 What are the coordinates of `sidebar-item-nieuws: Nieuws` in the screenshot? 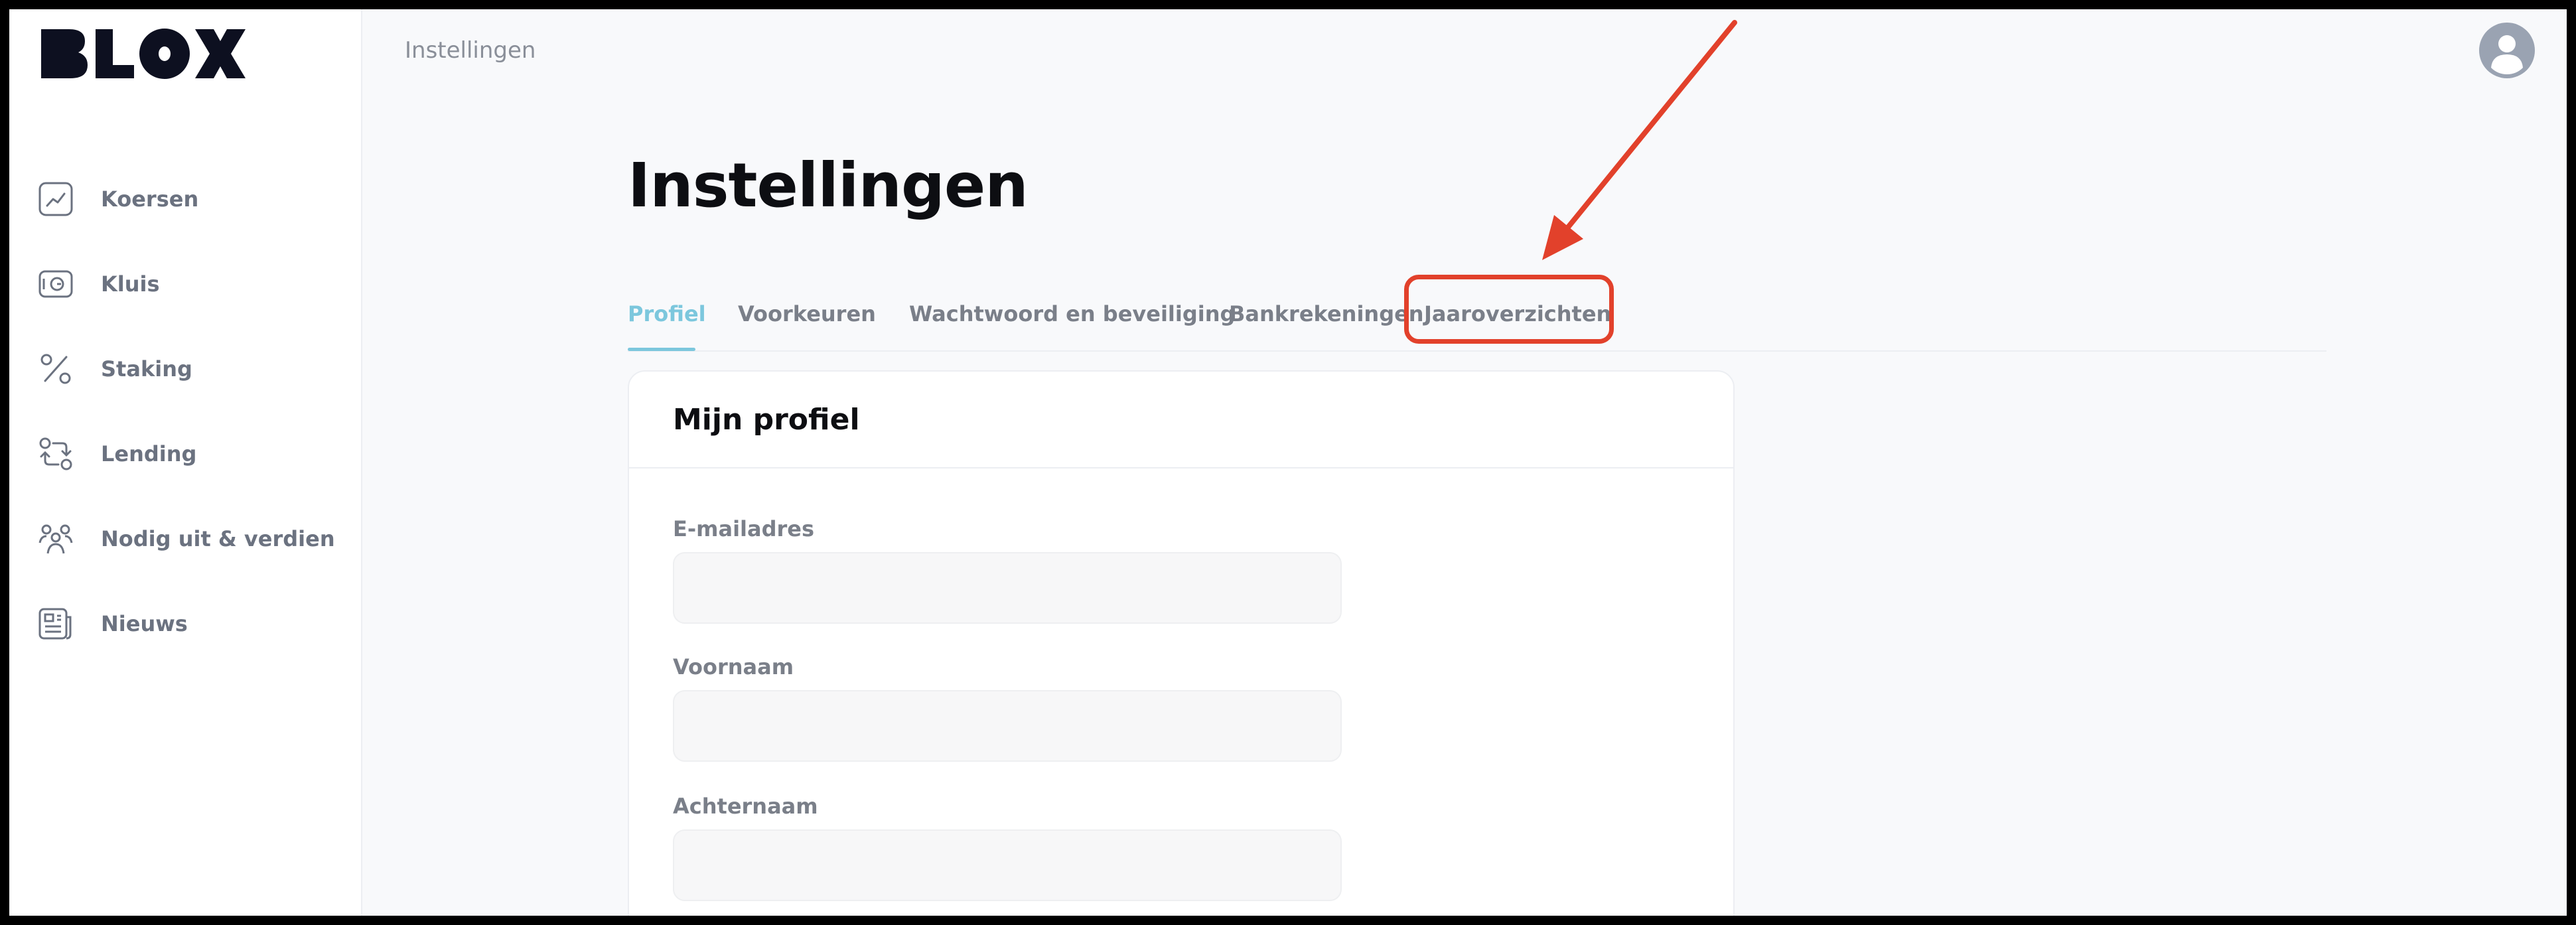 It's located at (186, 623).